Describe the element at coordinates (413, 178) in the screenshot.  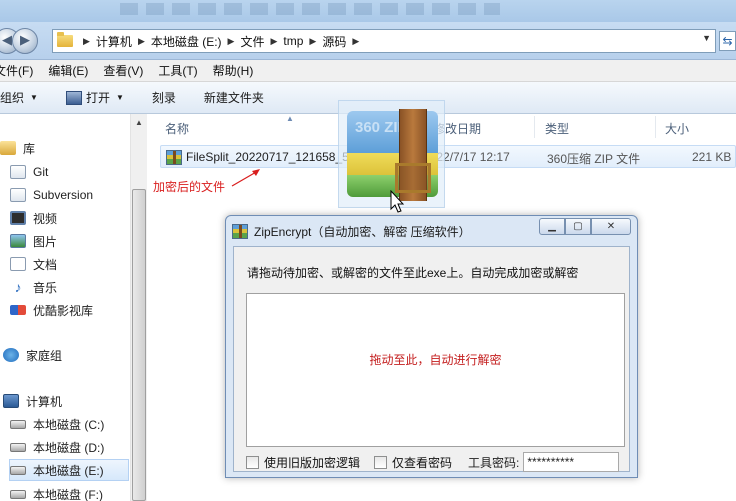
I see `zip-icon-buckle` at that location.